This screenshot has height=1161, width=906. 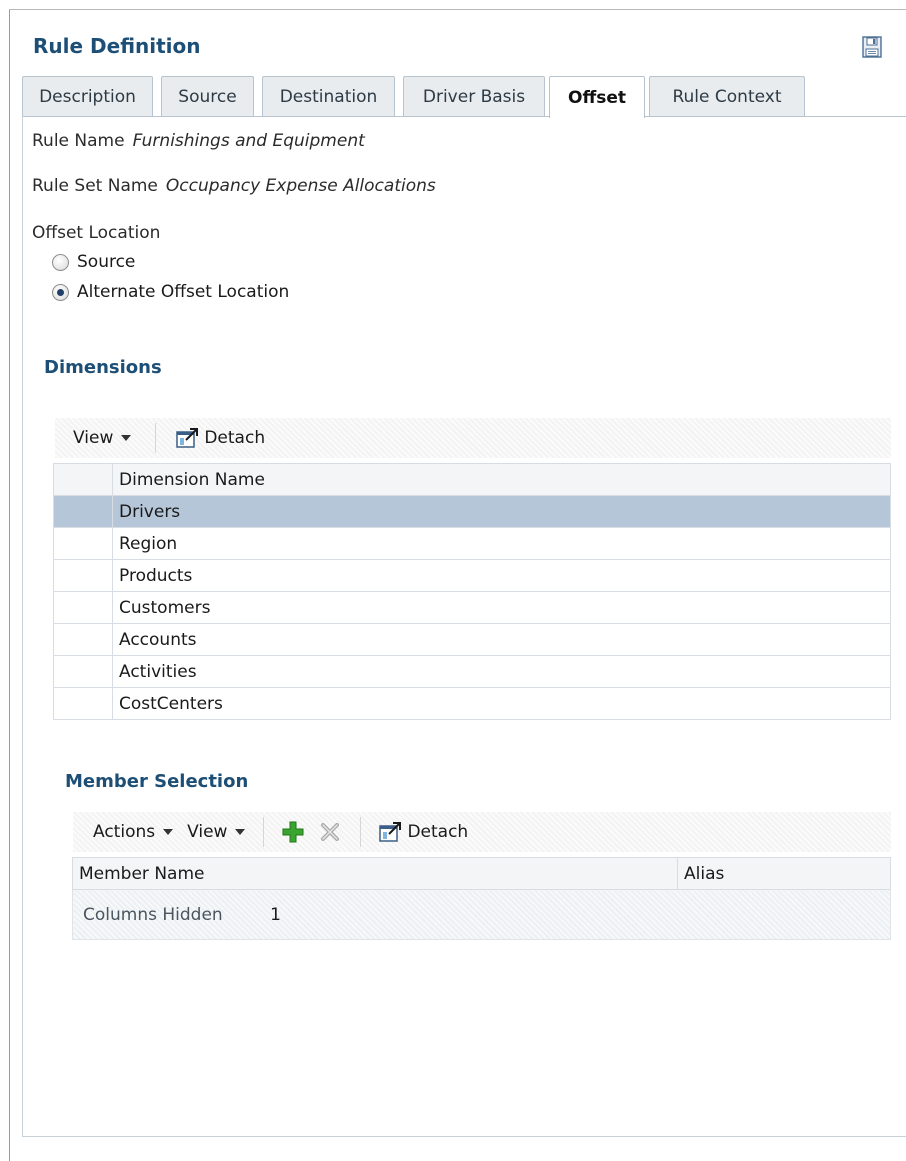 I want to click on member-selection-title: Member Selection, so click(x=157, y=781).